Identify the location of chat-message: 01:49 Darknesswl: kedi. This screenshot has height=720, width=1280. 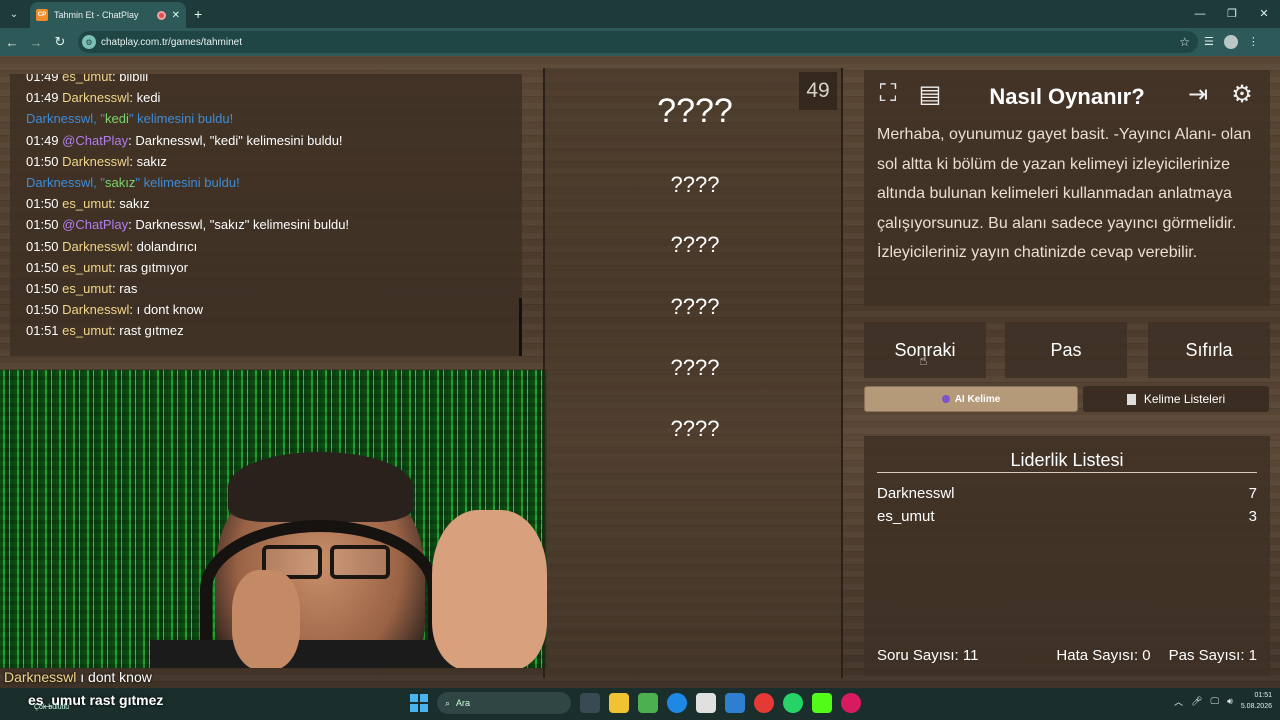
(93, 98).